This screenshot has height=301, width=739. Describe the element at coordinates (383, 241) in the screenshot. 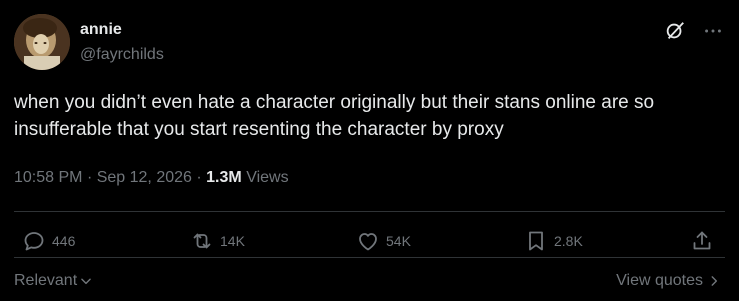

I see `like-button: 54K` at that location.